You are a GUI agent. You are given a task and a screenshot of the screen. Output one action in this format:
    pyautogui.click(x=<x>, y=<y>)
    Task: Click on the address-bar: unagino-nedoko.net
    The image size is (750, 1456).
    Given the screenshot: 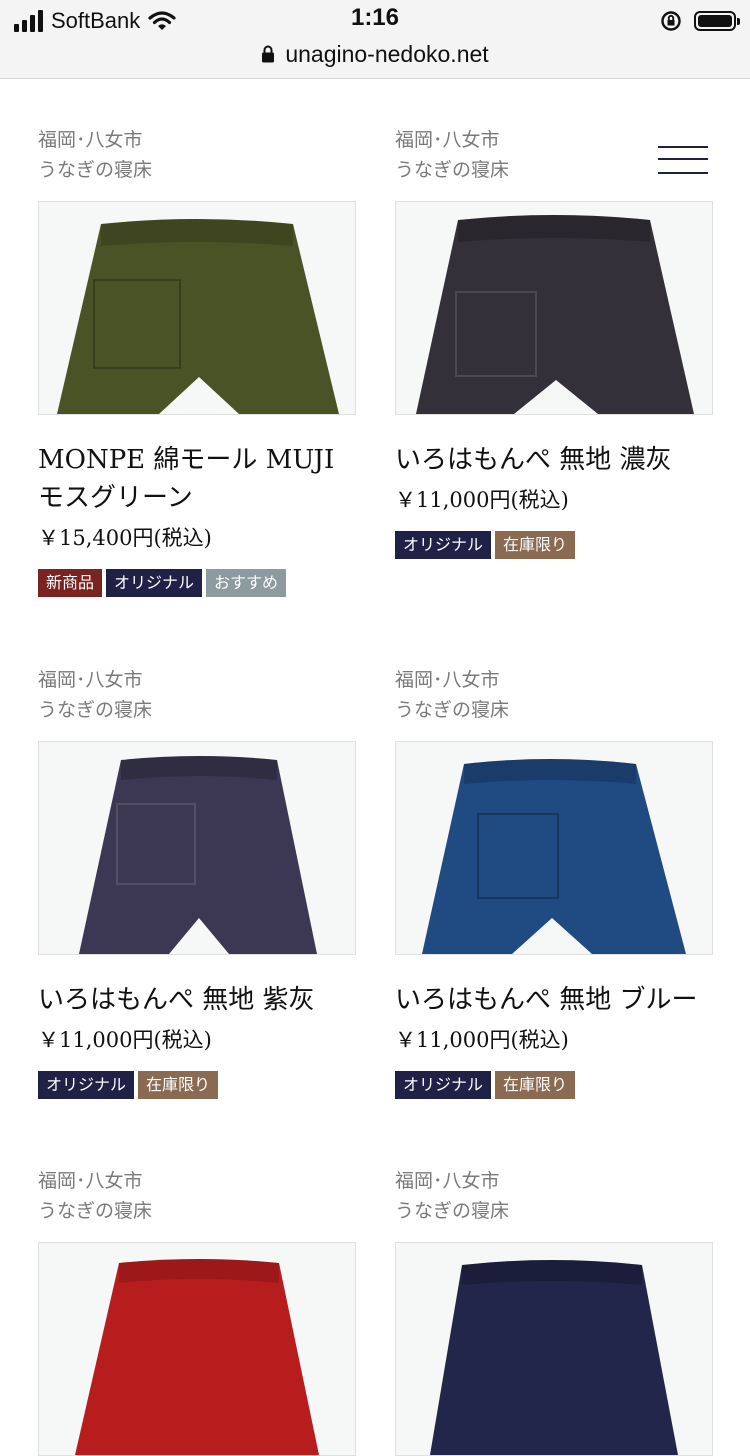 What is the action you would take?
    pyautogui.click(x=375, y=54)
    